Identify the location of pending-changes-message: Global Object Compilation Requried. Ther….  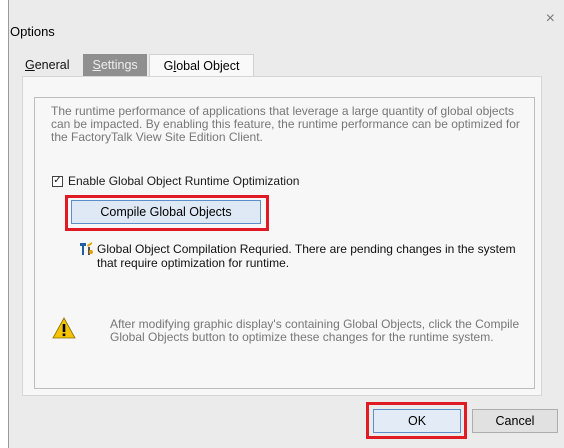
(306, 256).